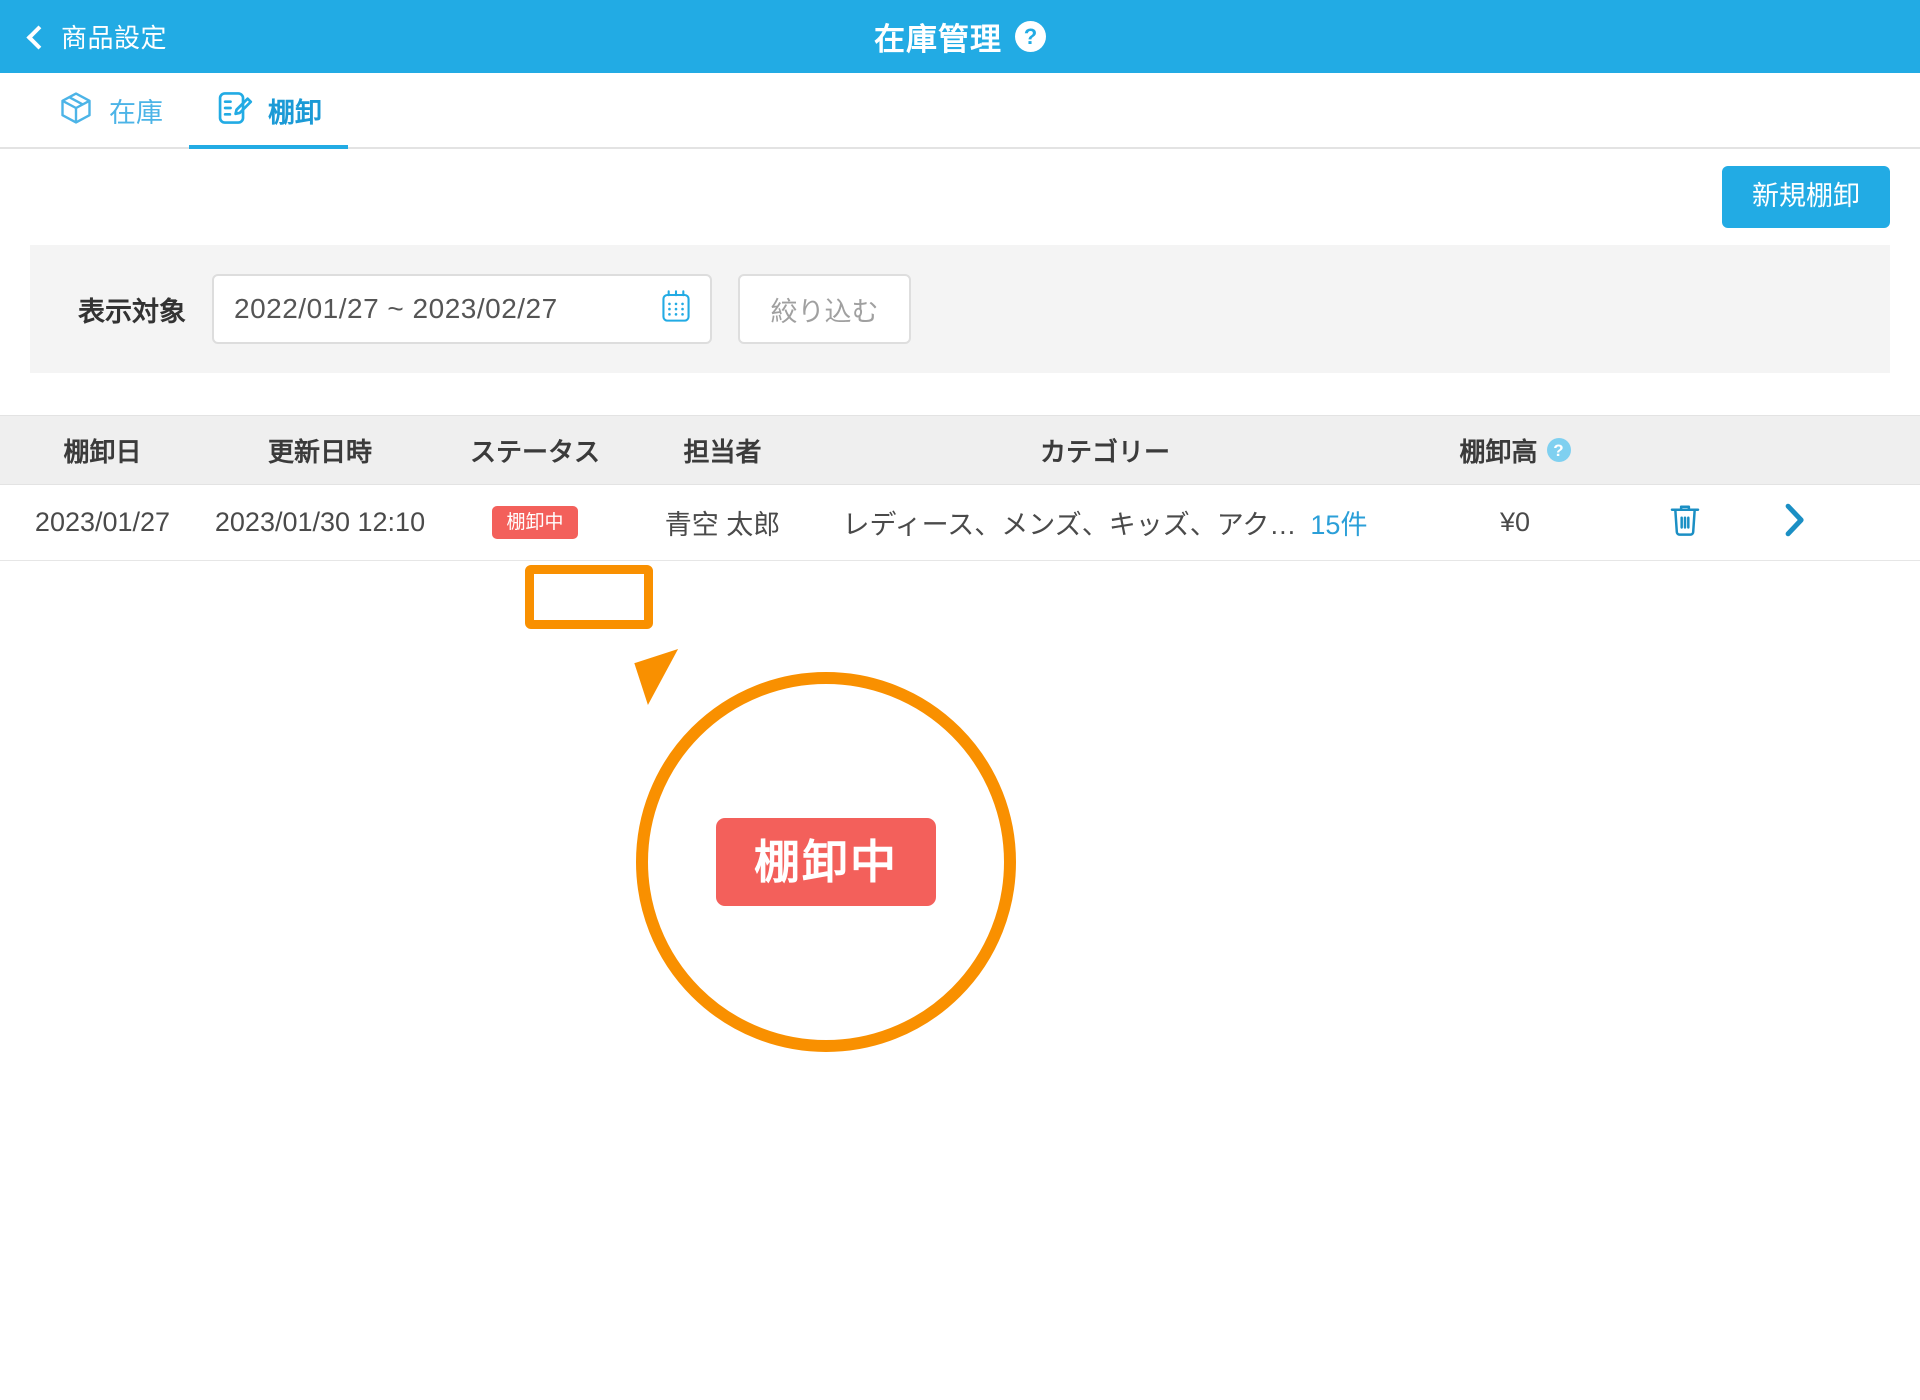  I want to click on app-header: 商品設定 在庫管理 ?, so click(960, 36).